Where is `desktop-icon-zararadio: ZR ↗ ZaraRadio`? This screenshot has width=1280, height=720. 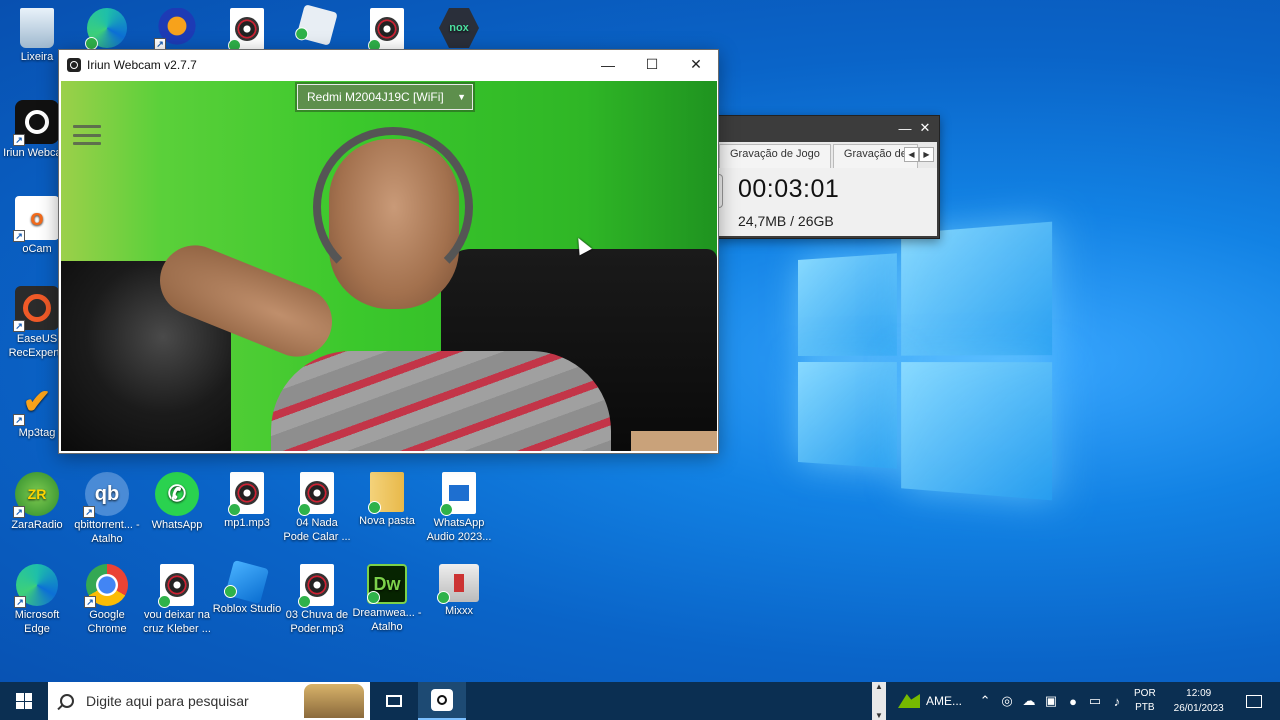
desktop-icon-zararadio: ZR ↗ ZaraRadio is located at coordinates (37, 502).